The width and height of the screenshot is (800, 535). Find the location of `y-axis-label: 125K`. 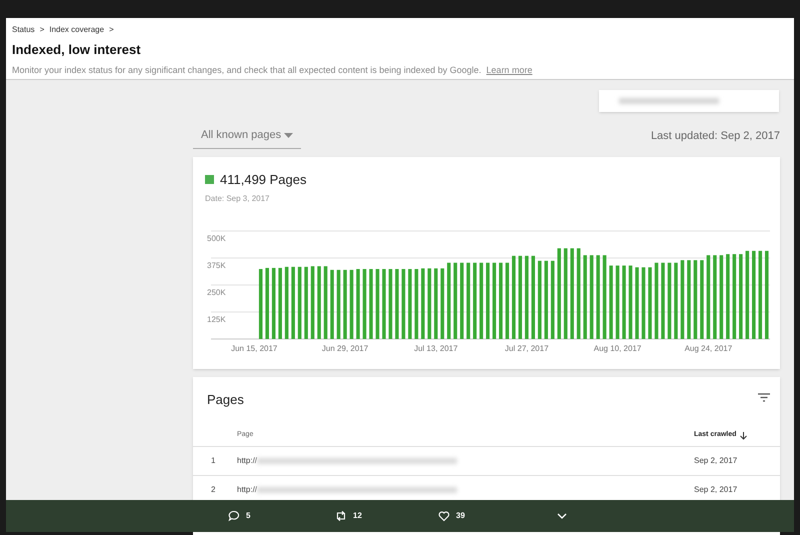

y-axis-label: 125K is located at coordinates (216, 319).